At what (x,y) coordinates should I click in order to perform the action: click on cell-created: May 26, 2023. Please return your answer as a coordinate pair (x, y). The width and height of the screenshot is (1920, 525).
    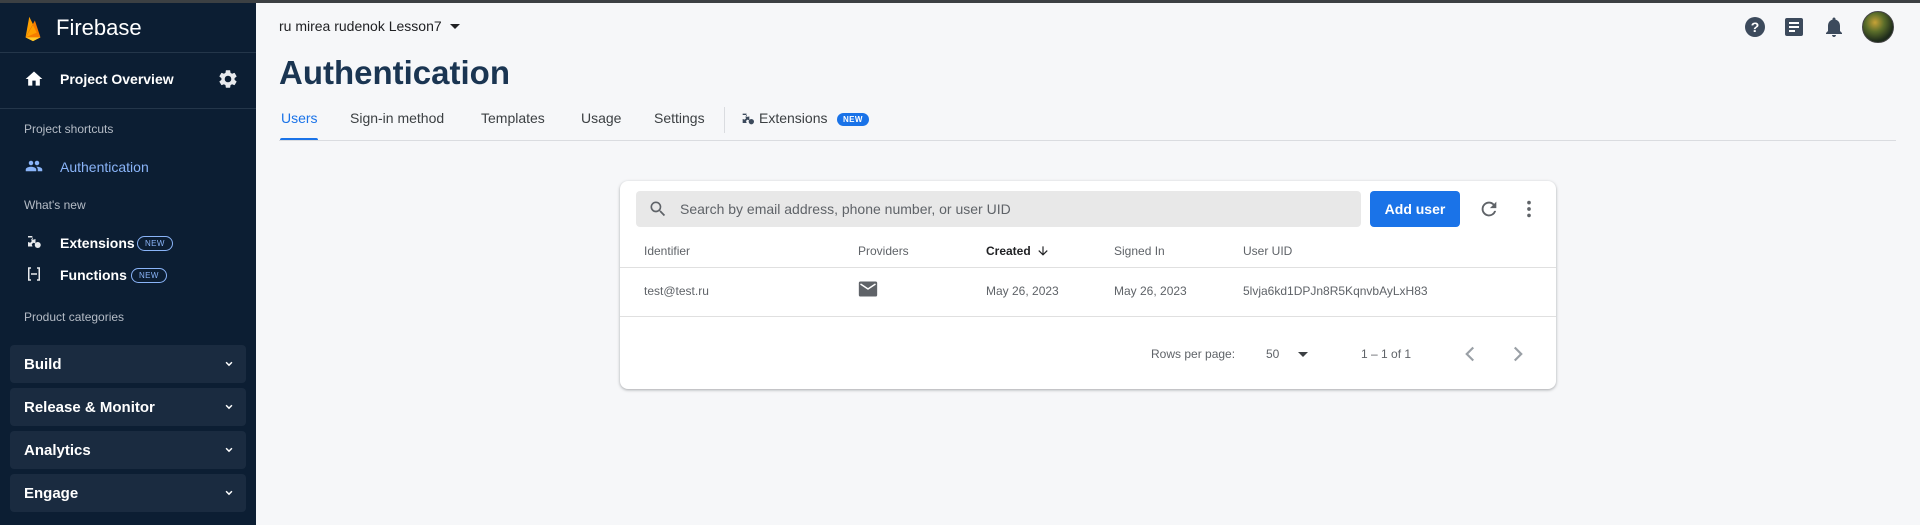
    Looking at the image, I should click on (1022, 291).